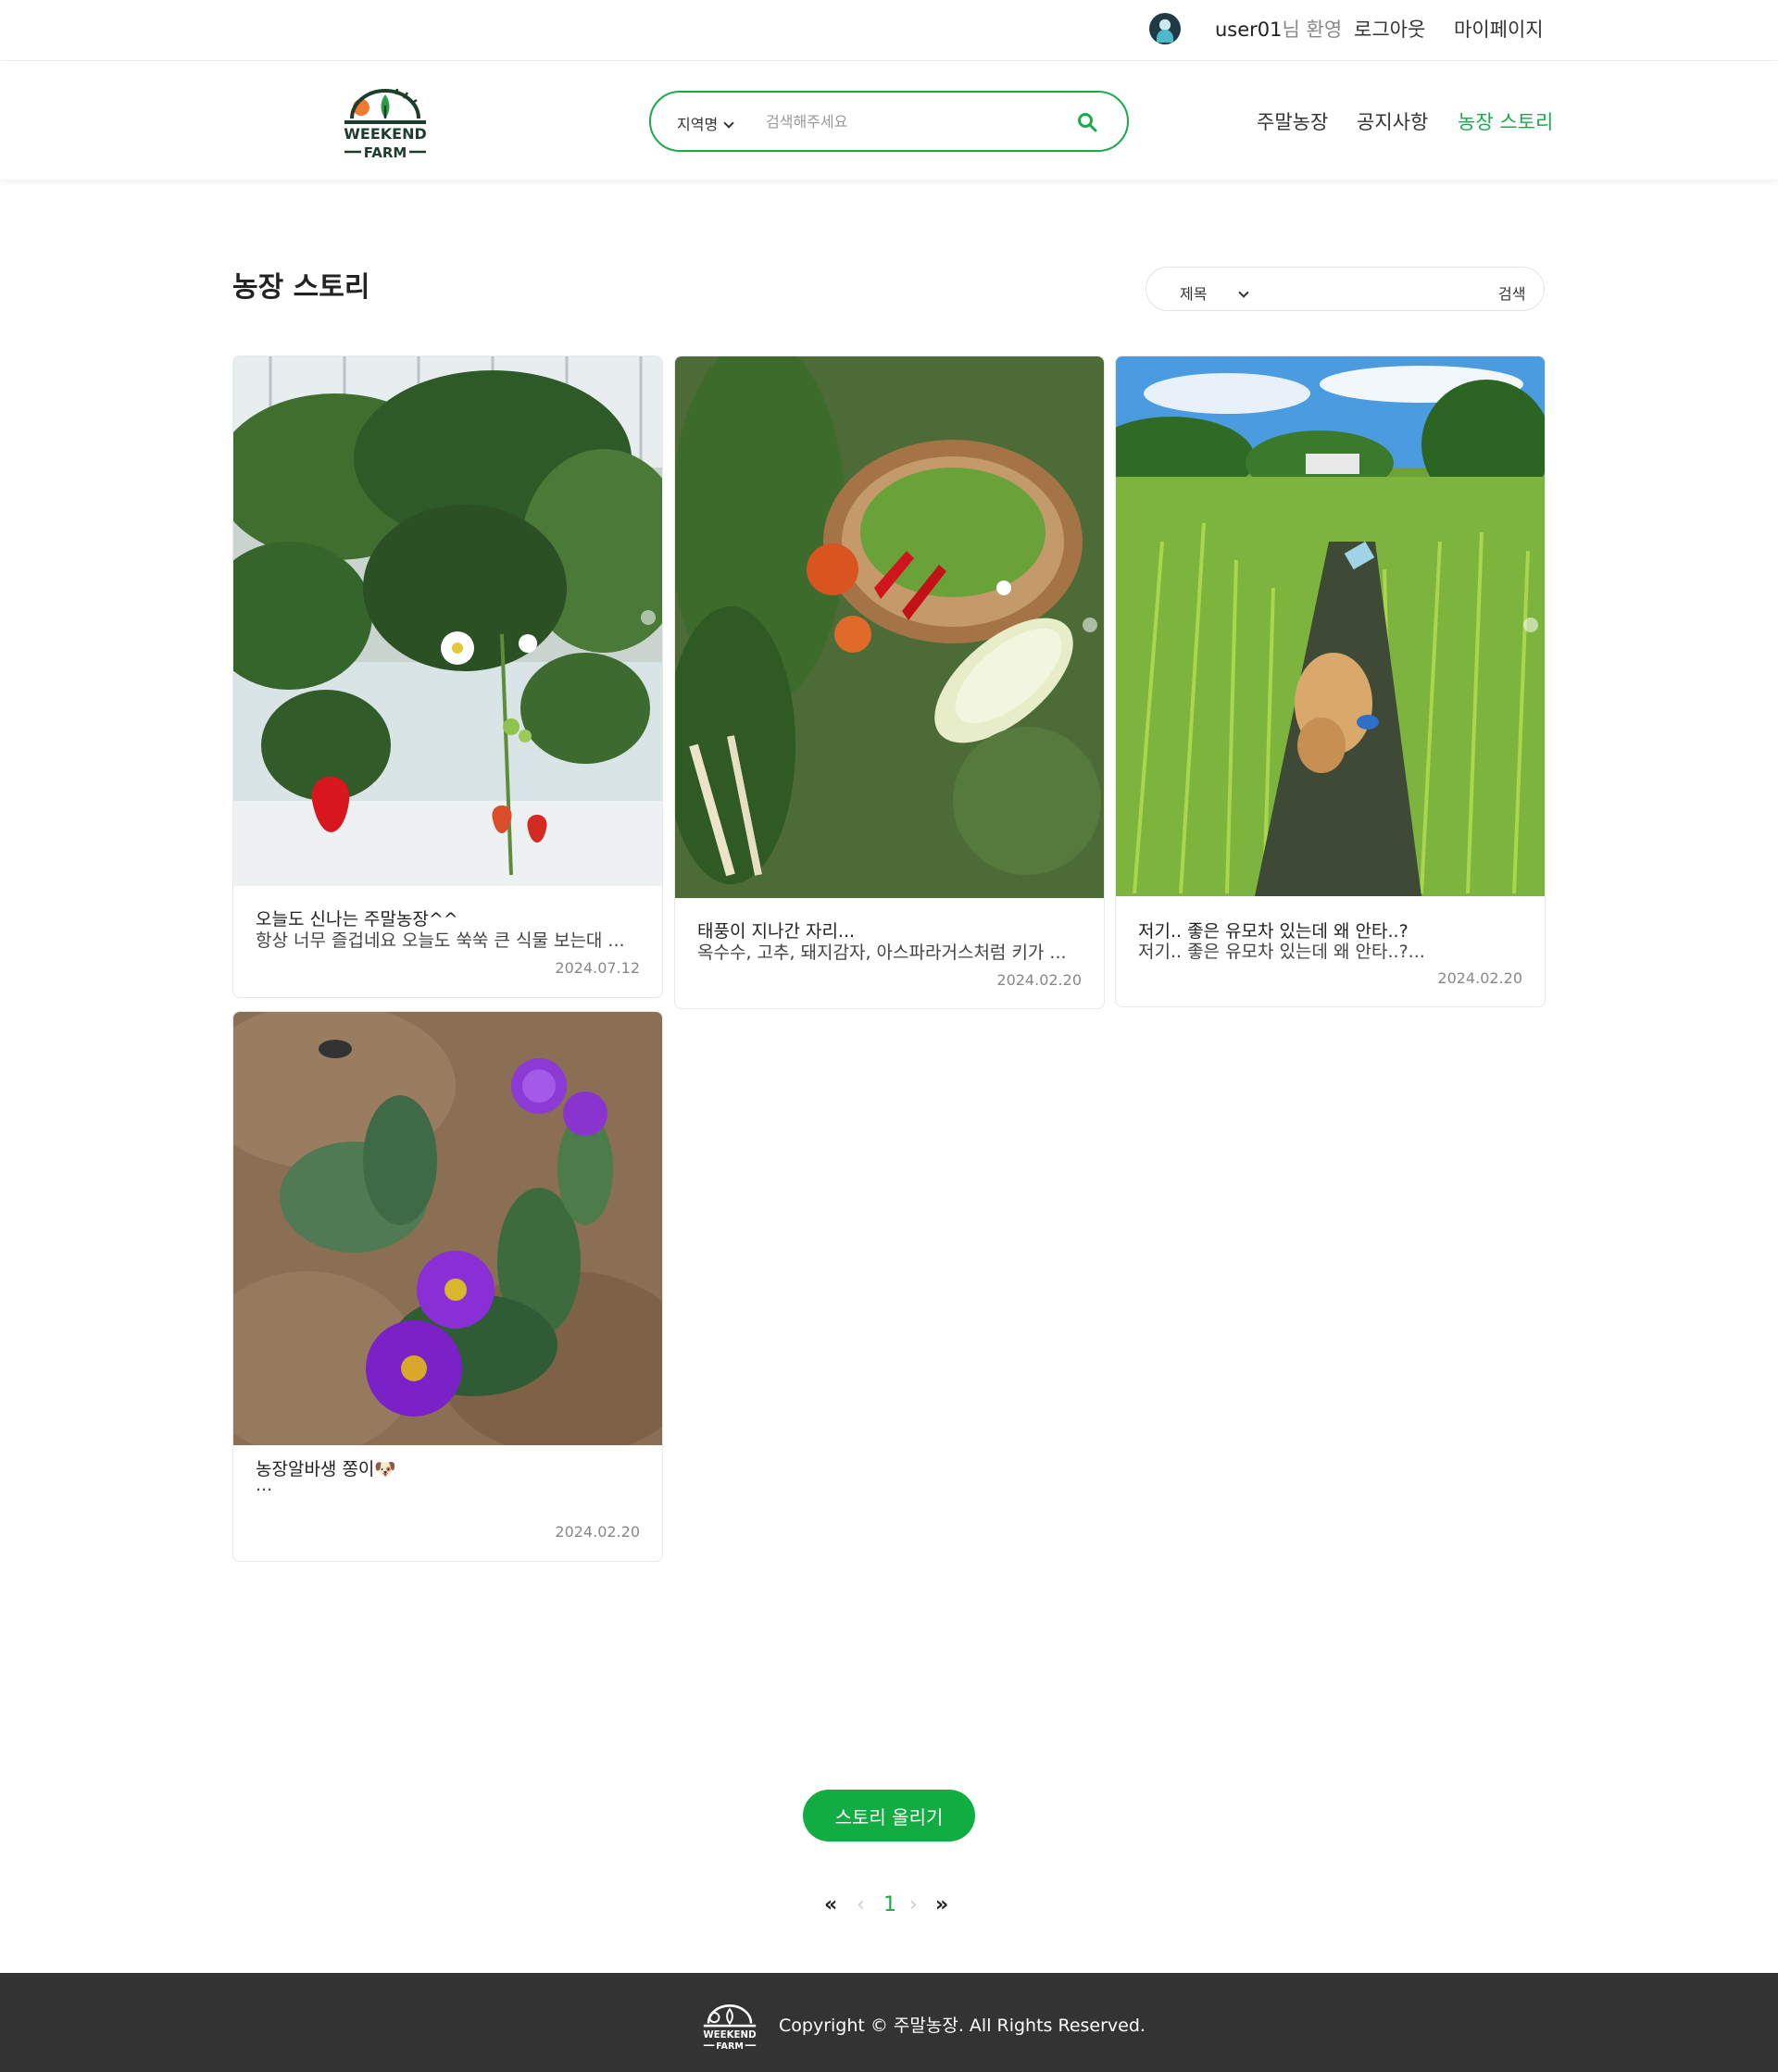 This screenshot has width=1778, height=2072. Describe the element at coordinates (385, 152) in the screenshot. I see `logo-text-bottom: FARM` at that location.